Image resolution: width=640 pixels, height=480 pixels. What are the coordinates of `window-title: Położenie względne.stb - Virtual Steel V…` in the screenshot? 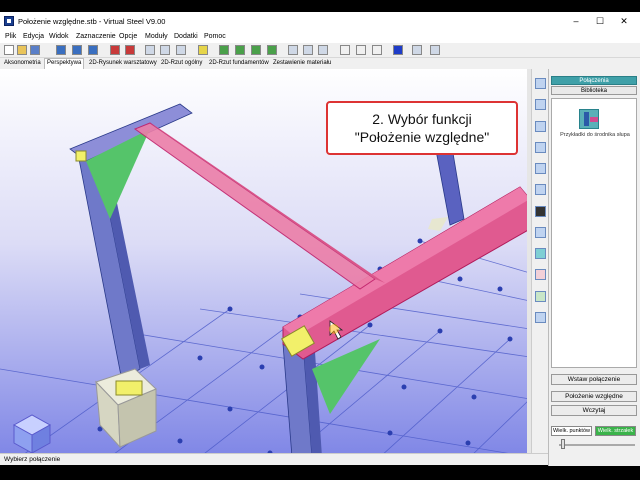 It's located at (92, 21).